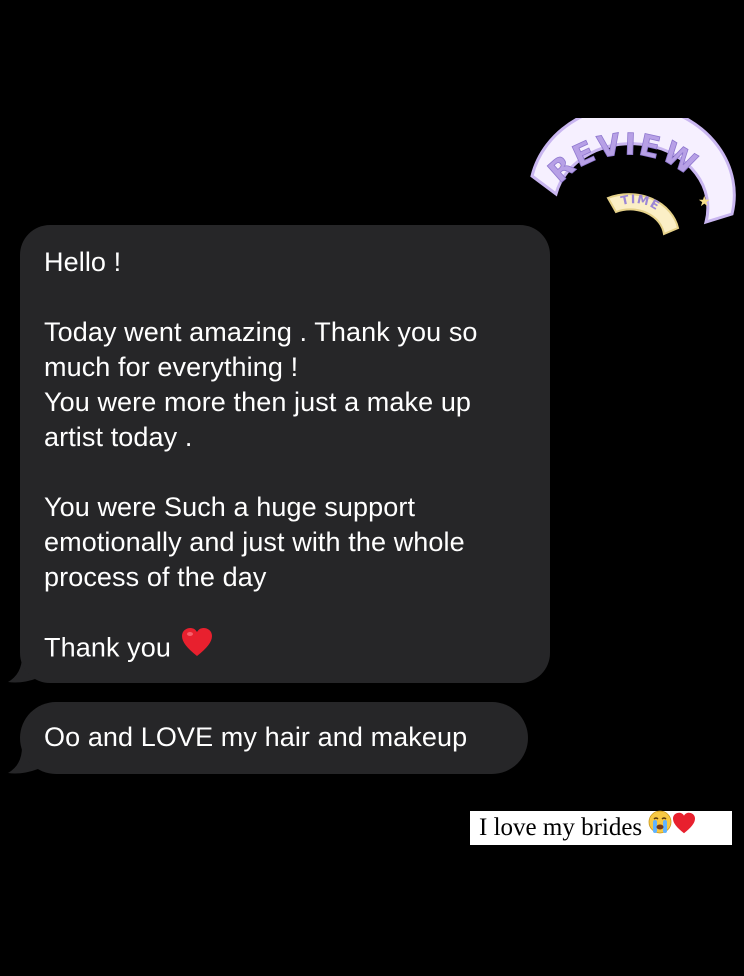 Image resolution: width=744 pixels, height=976 pixels. I want to click on message-line: Hello !, so click(83, 262).